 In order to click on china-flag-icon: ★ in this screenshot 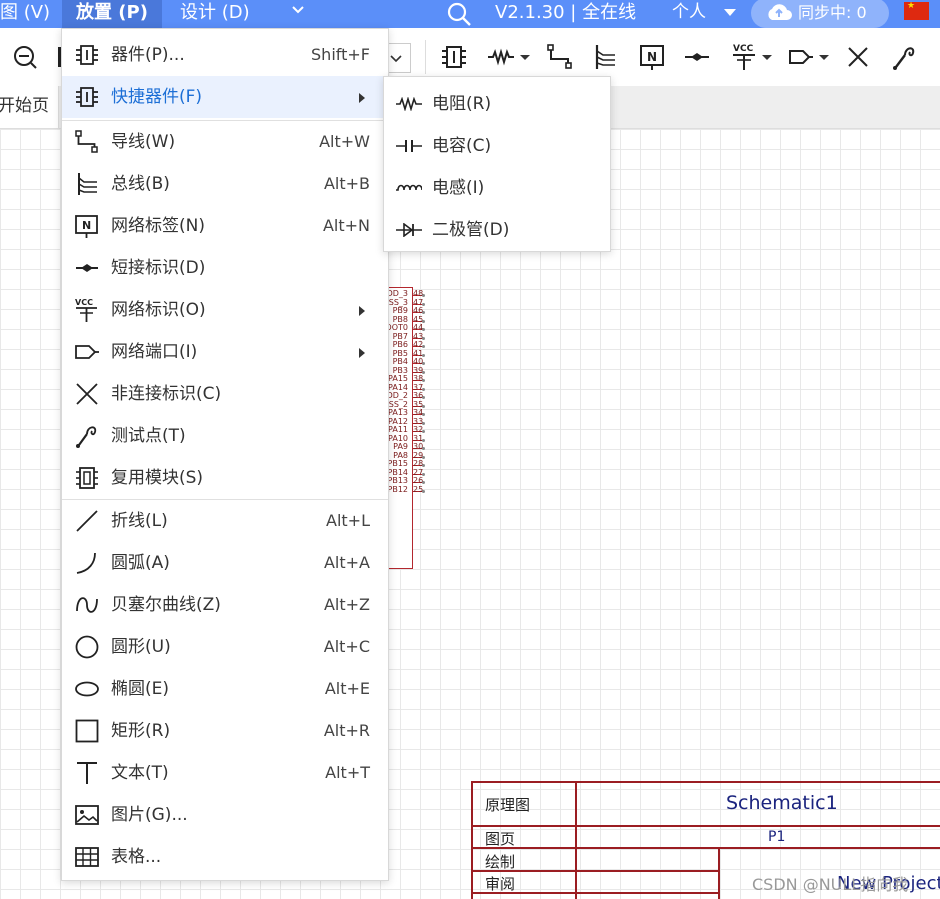, I will do `click(916, 11)`.